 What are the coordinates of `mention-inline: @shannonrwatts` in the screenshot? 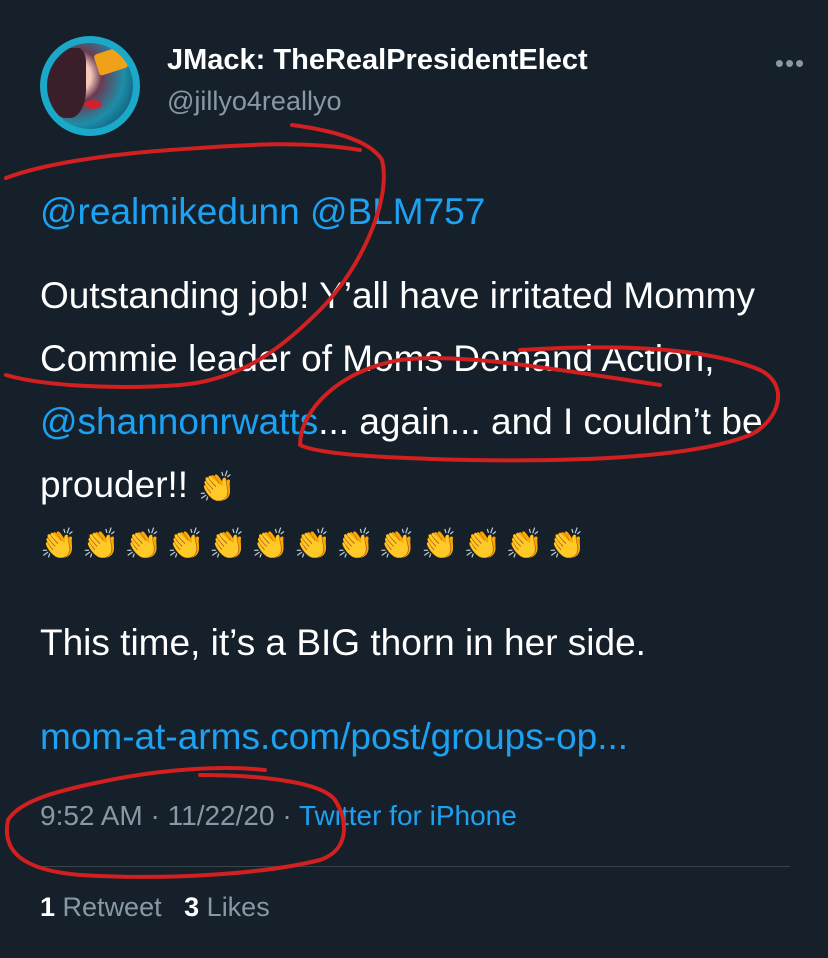 It's located at (179, 421).